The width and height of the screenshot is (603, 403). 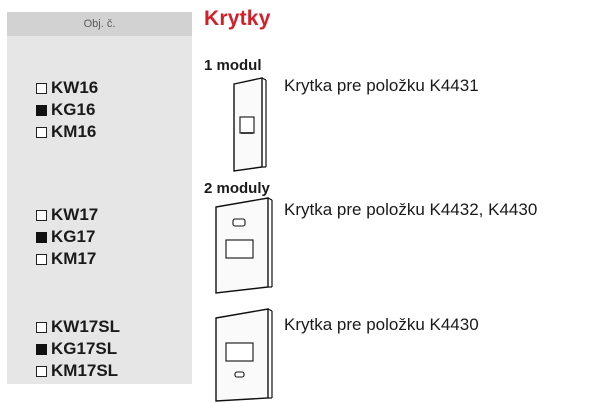 What do you see at coordinates (250, 124) in the screenshot?
I see `single-module-cover-icon` at bounding box center [250, 124].